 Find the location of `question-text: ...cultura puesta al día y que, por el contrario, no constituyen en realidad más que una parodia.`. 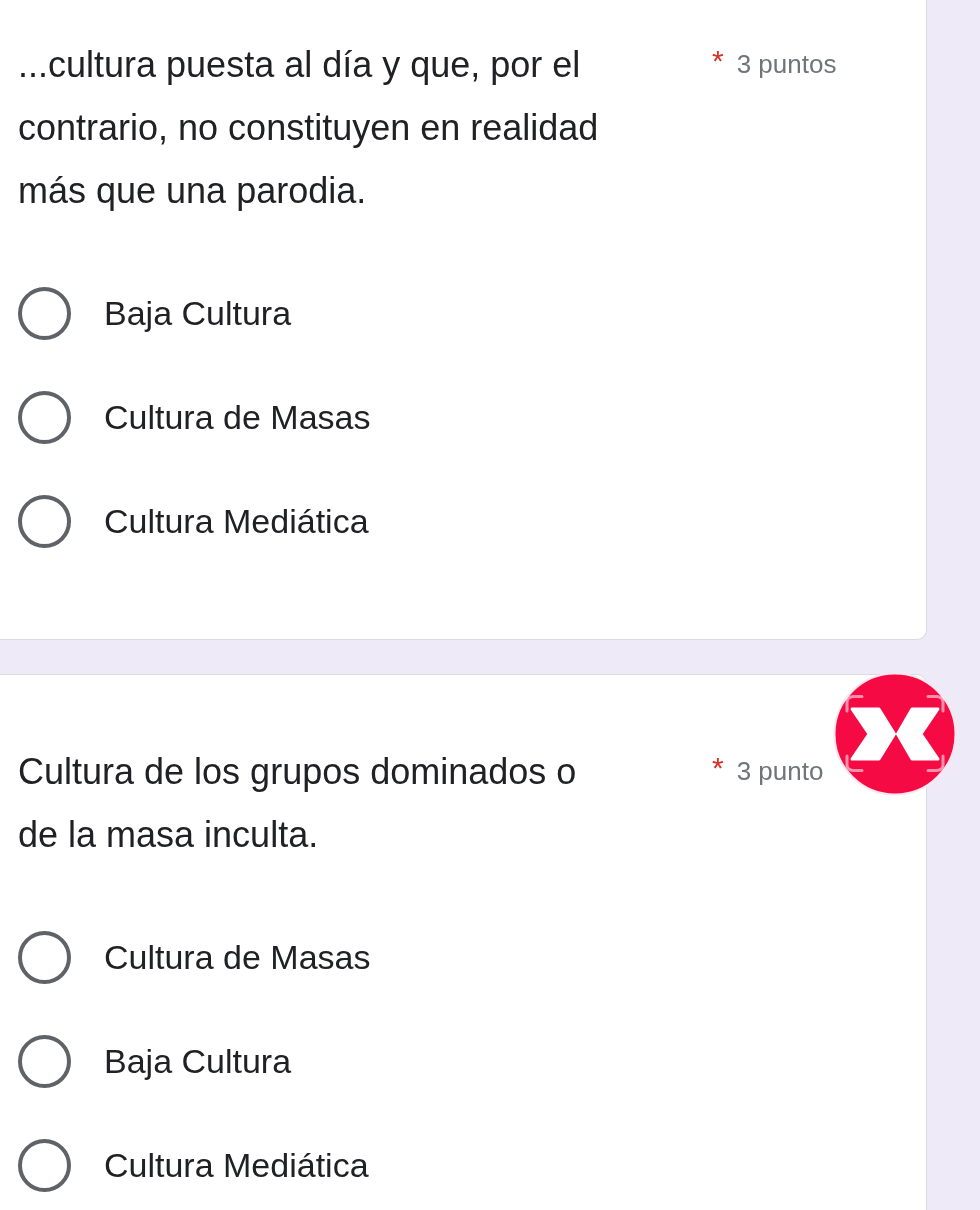

question-text: ...cultura puesta al día y que, por el contrario, no constituyen en realidad más que una parodia. is located at coordinates (308, 128).